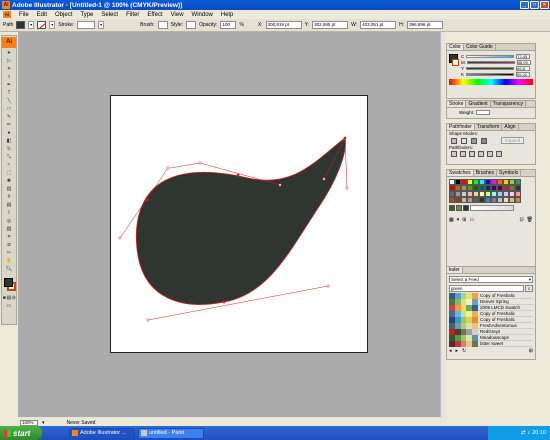 This screenshot has width=550, height=440. What do you see at coordinates (283, 25) in the screenshot?
I see `x-field: 300,919 pt` at bounding box center [283, 25].